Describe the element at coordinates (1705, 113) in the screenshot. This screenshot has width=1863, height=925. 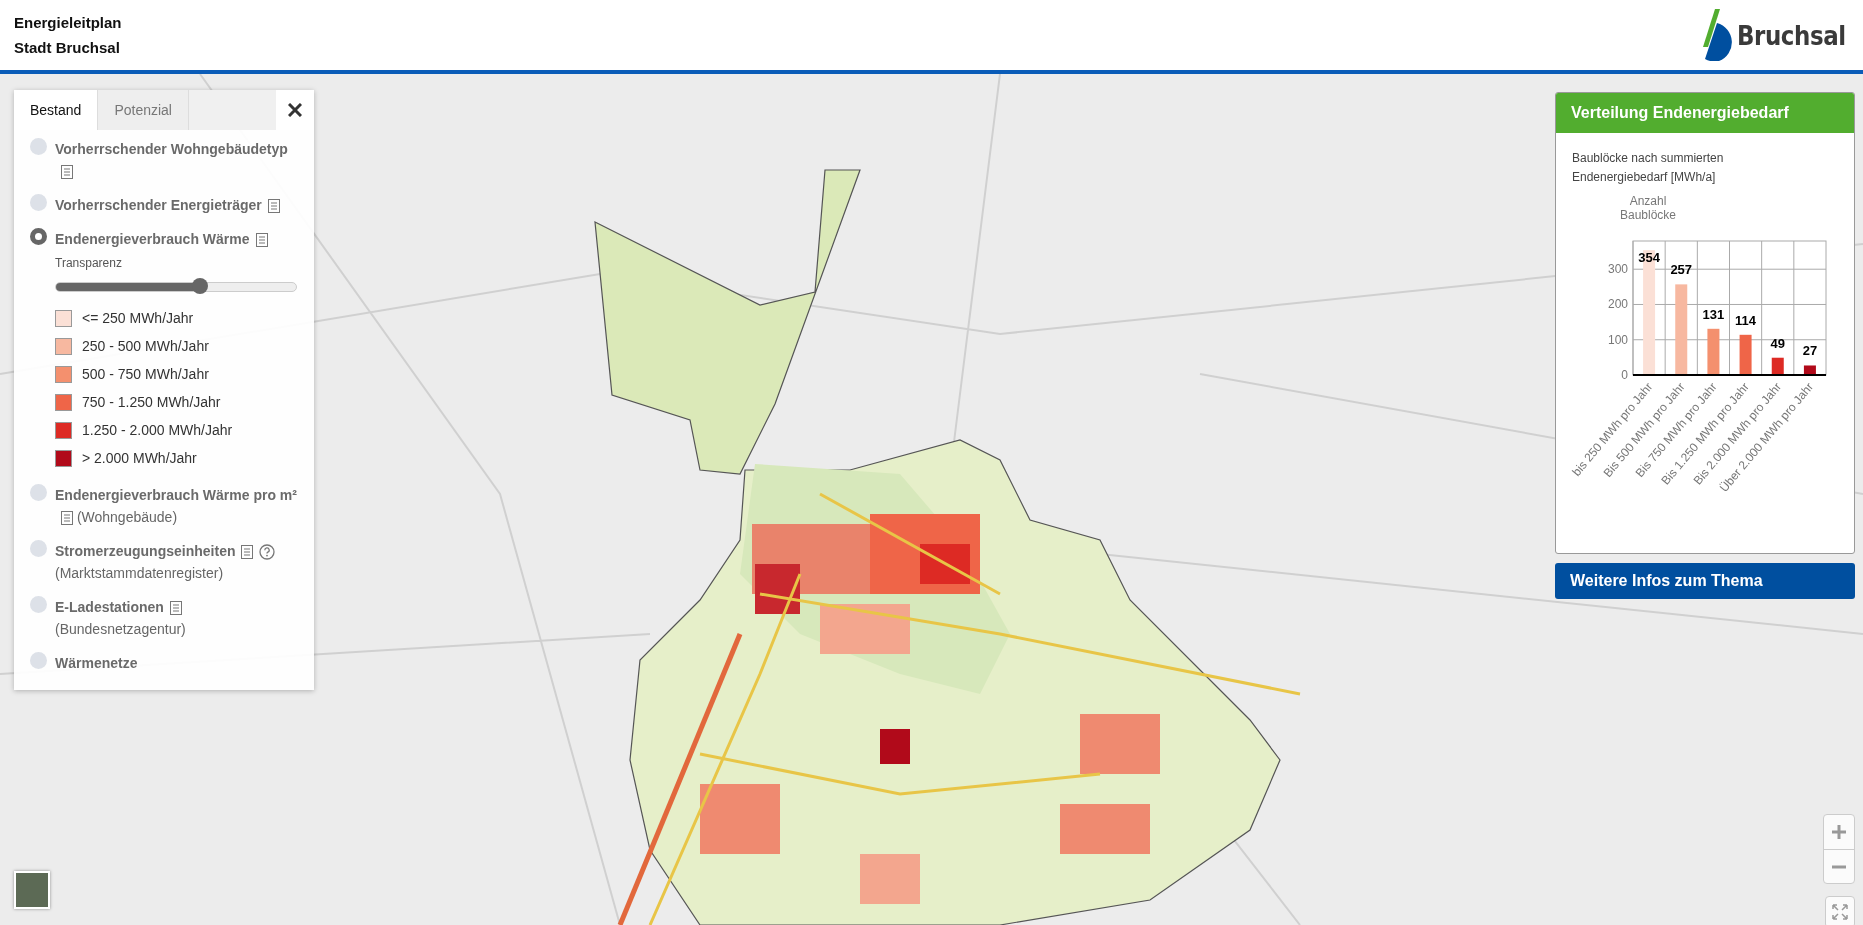
I see `panel-title: Verteilung Endenergiebedarf` at that location.